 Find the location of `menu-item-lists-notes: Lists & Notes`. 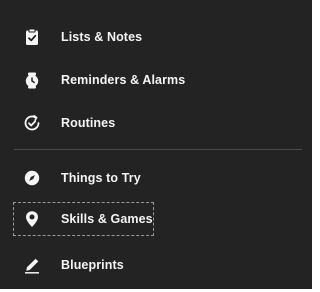

menu-item-lists-notes: Lists & Notes is located at coordinates (156, 37).